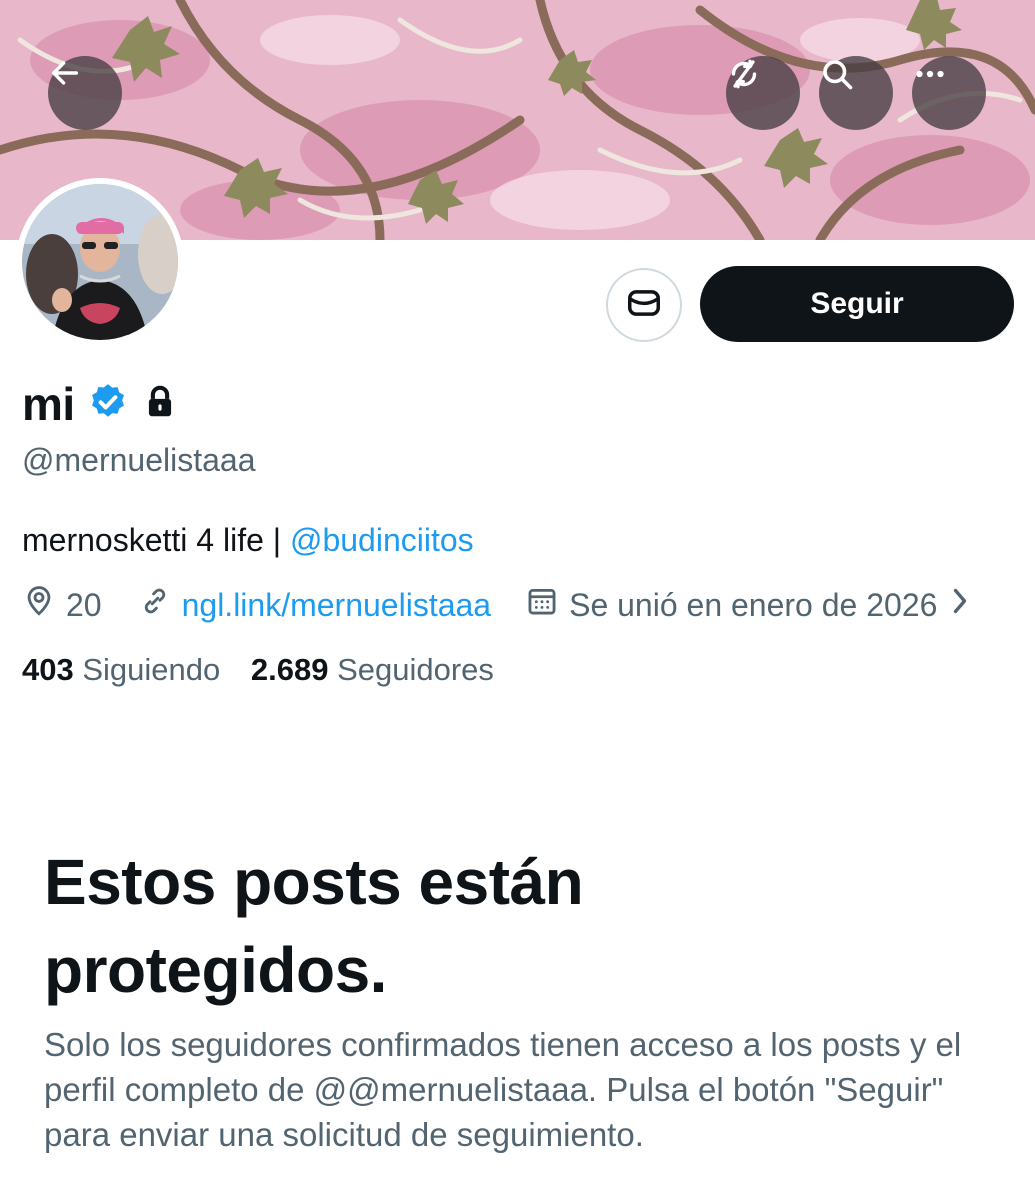 The image size is (1035, 1200). I want to click on followers-label: Seguidores, so click(415, 669).